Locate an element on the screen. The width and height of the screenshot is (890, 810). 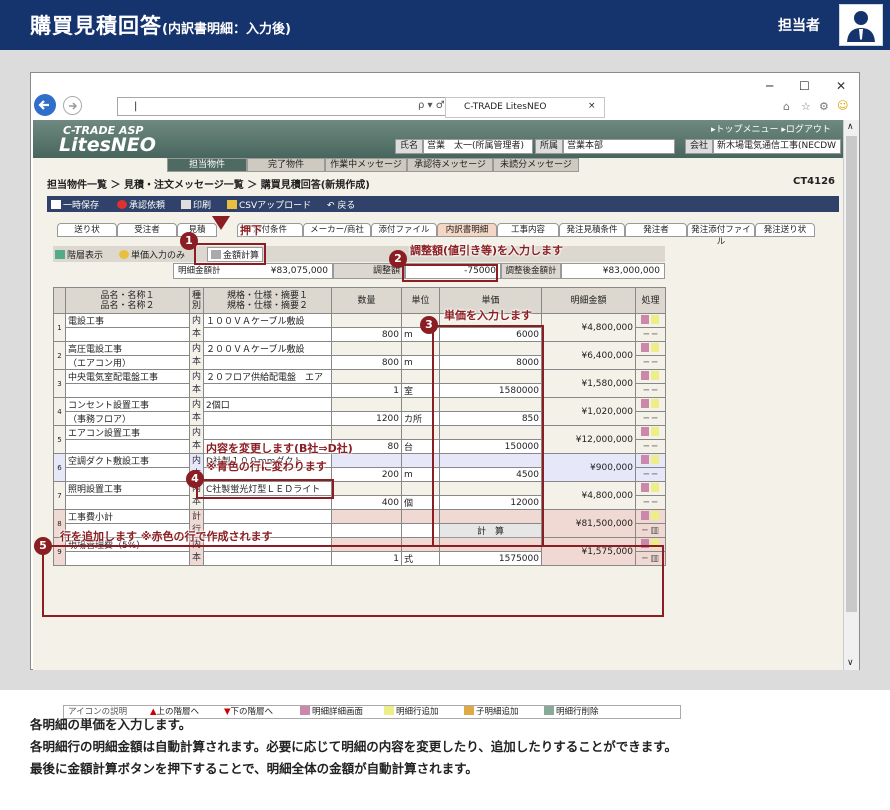
print-button: 印刷 is located at coordinates (196, 204).